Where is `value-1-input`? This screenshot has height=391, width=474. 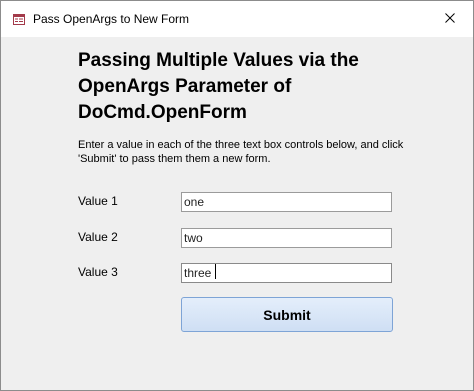 value-1-input is located at coordinates (286, 202).